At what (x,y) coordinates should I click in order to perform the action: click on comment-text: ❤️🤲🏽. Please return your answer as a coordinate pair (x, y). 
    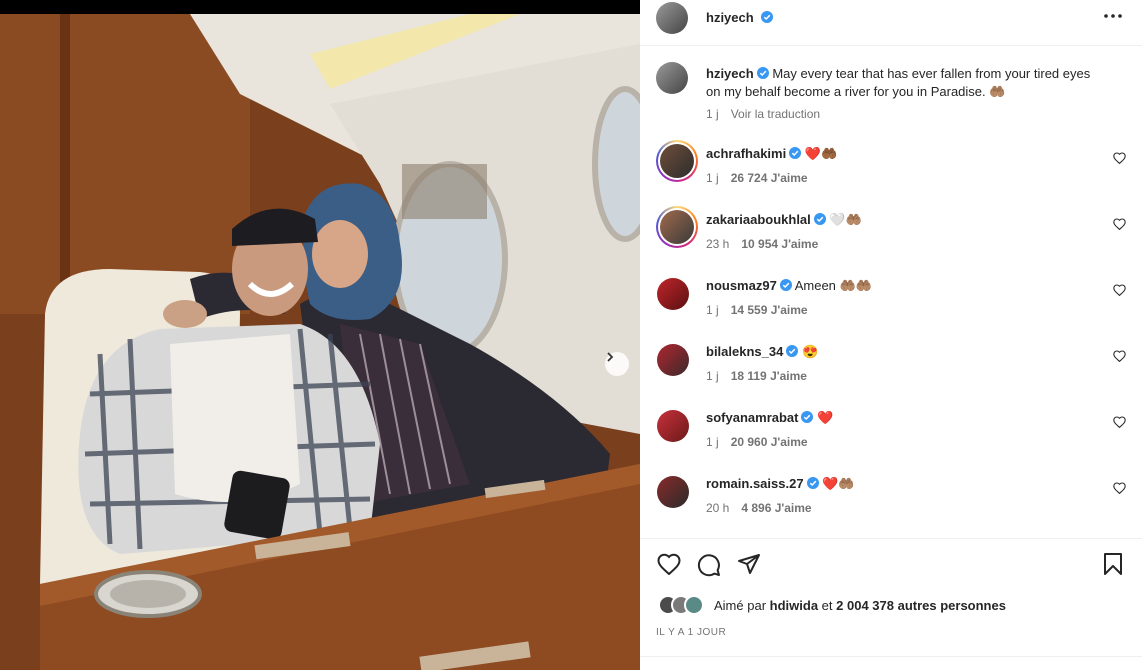
    Looking at the image, I should click on (838, 483).